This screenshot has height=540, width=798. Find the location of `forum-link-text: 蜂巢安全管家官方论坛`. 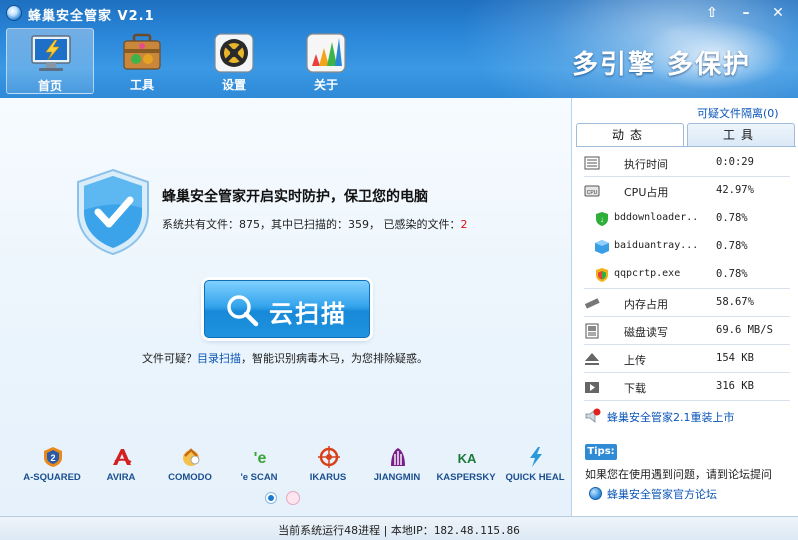

forum-link-text: 蜂巢安全管家官方论坛 is located at coordinates (662, 494).